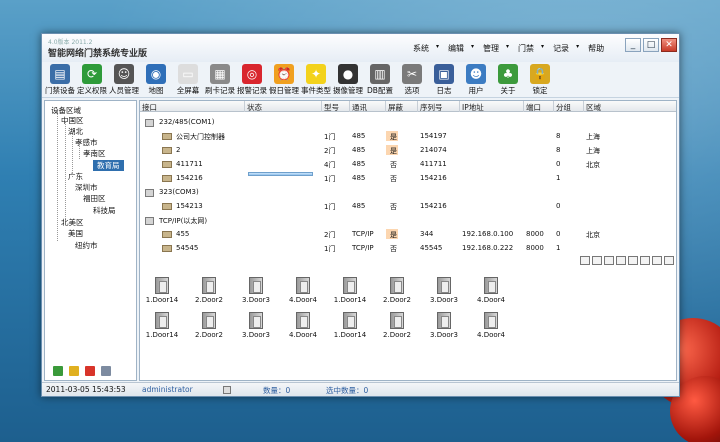 The width and height of the screenshot is (720, 442). Describe the element at coordinates (108, 165) in the screenshot. I see `tree-node: 教育局` at that location.